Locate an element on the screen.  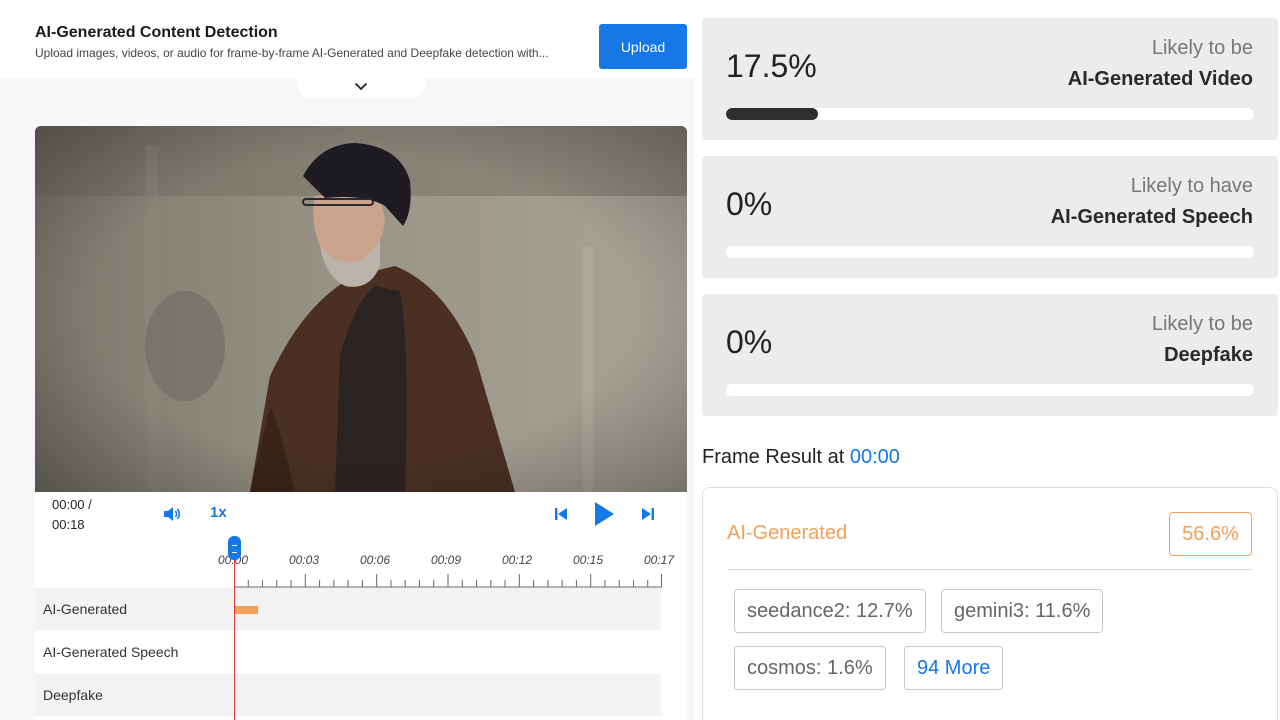
volume-button is located at coordinates (172, 514).